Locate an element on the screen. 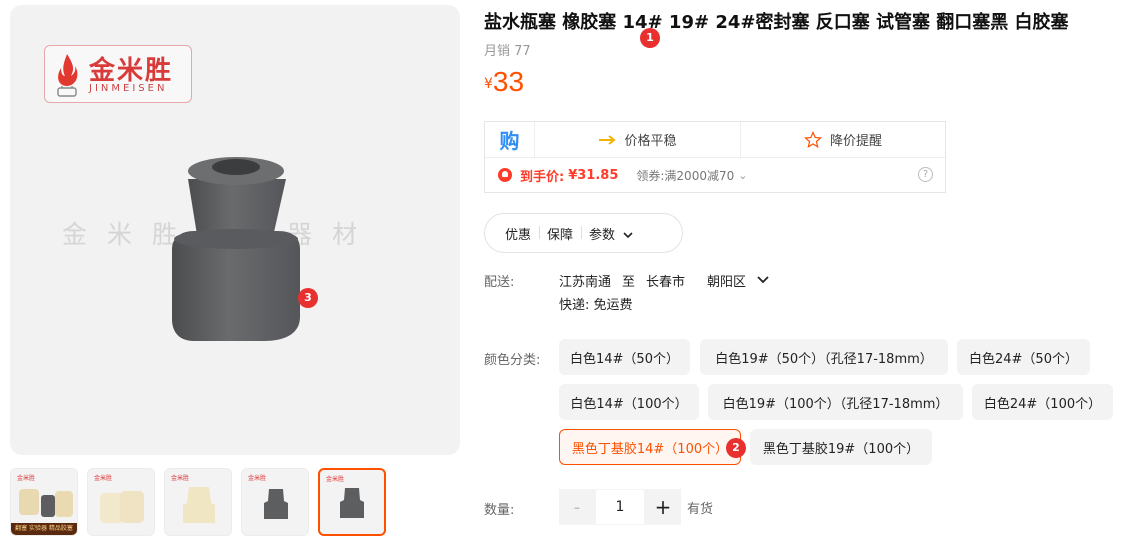  rubber-stopper-image is located at coordinates (236, 249).